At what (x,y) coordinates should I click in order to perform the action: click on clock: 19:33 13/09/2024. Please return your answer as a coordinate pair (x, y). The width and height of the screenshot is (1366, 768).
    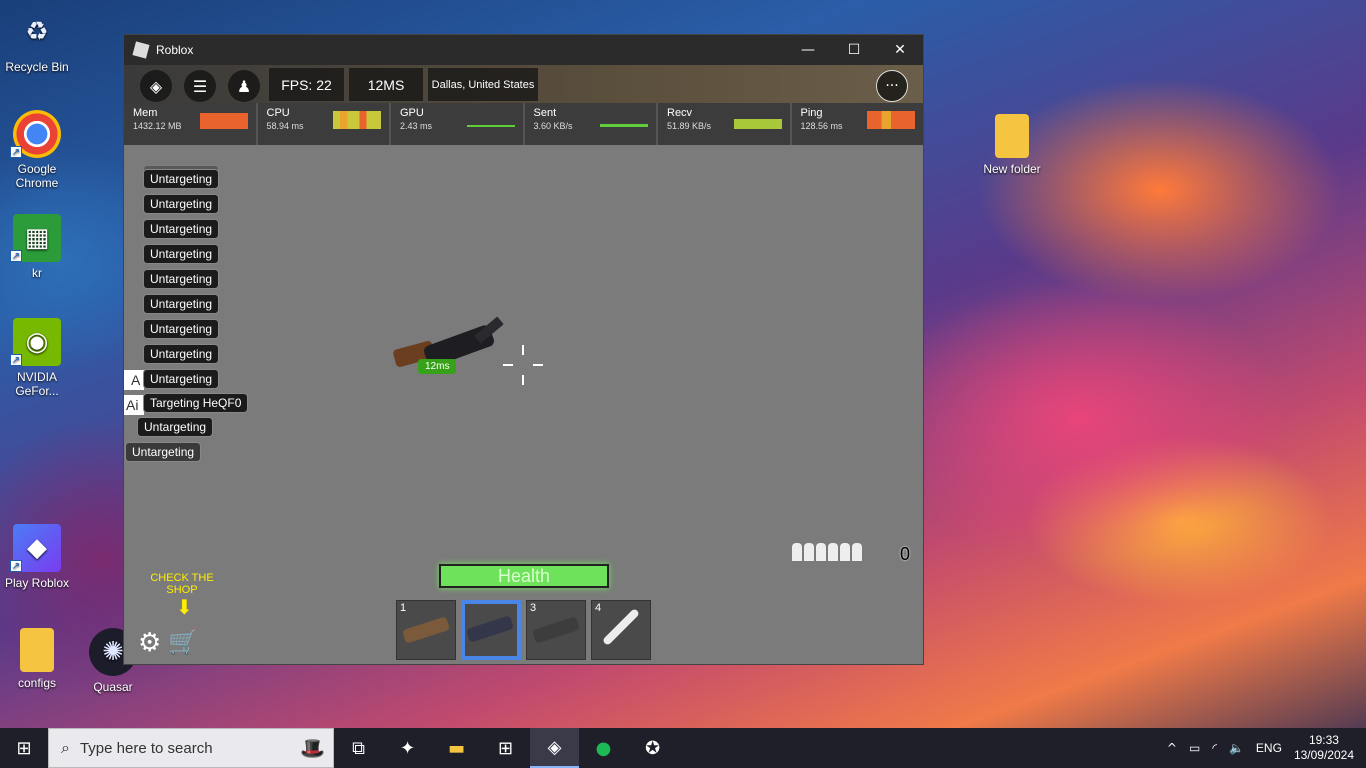
    Looking at the image, I should click on (1324, 748).